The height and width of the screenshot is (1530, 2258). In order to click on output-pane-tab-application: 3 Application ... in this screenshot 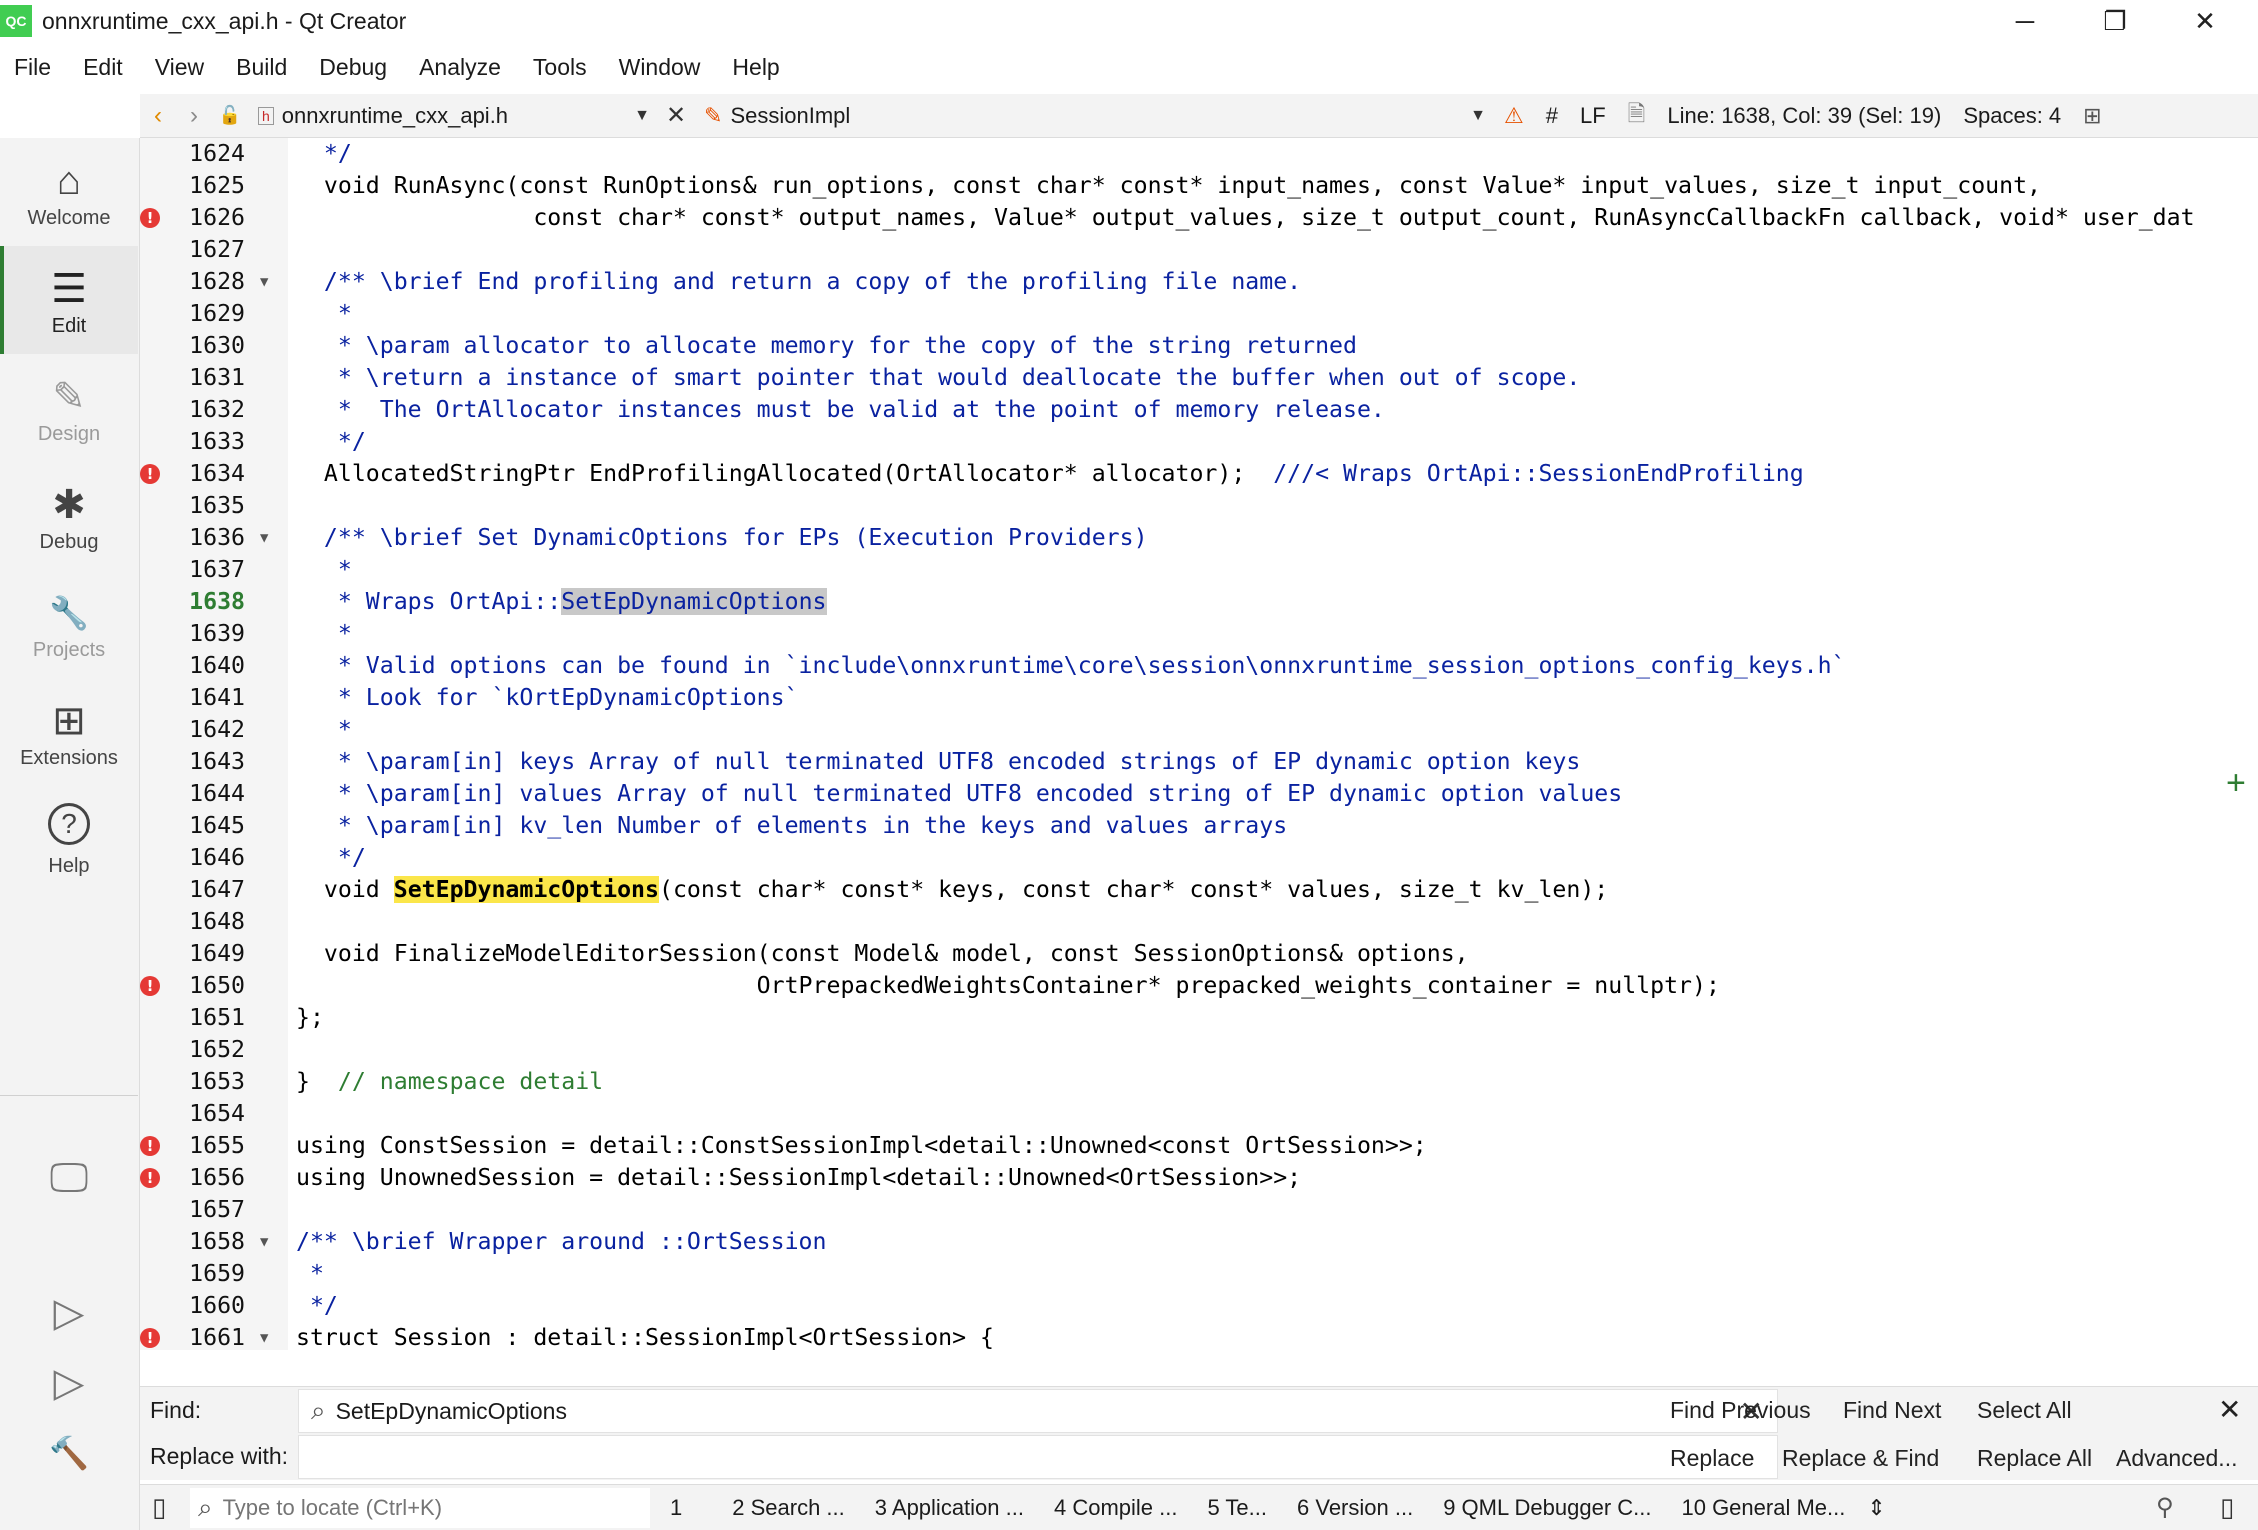, I will do `click(949, 1508)`.